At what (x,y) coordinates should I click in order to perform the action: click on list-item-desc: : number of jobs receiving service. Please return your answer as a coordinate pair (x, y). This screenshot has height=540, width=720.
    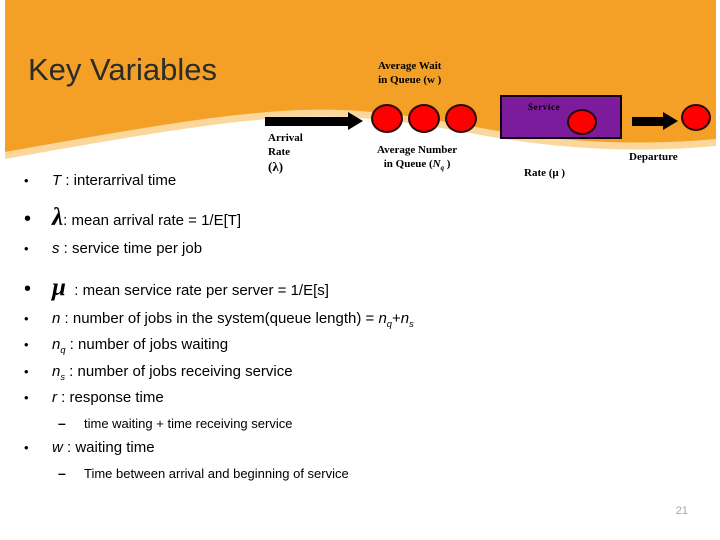
    Looking at the image, I should click on (179, 371).